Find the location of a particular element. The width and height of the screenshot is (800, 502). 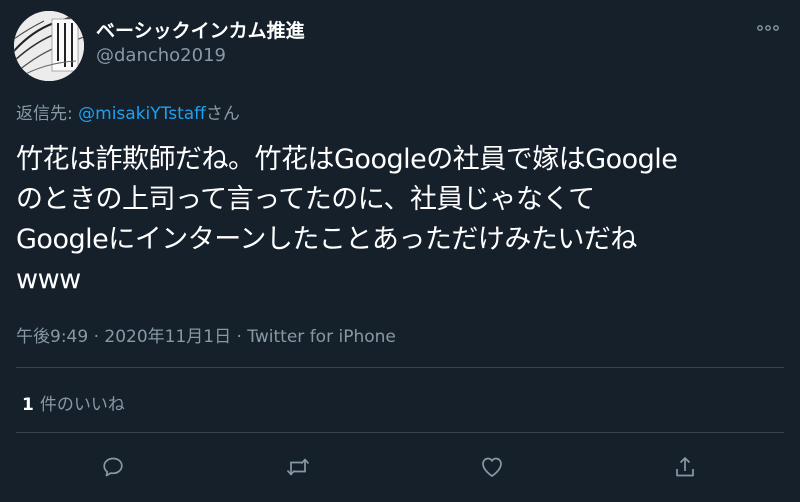

share-button is located at coordinates (685, 467).